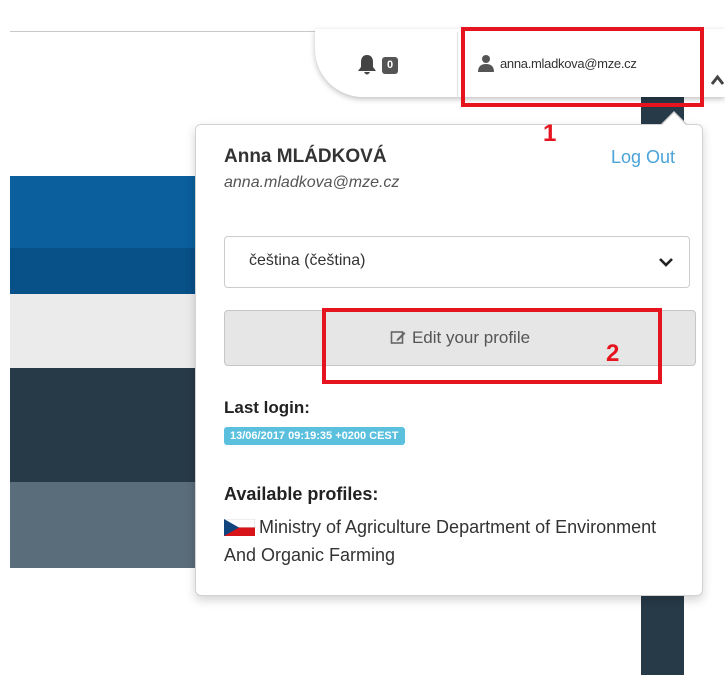  What do you see at coordinates (105, 331) in the screenshot?
I see `background-band-gray` at bounding box center [105, 331].